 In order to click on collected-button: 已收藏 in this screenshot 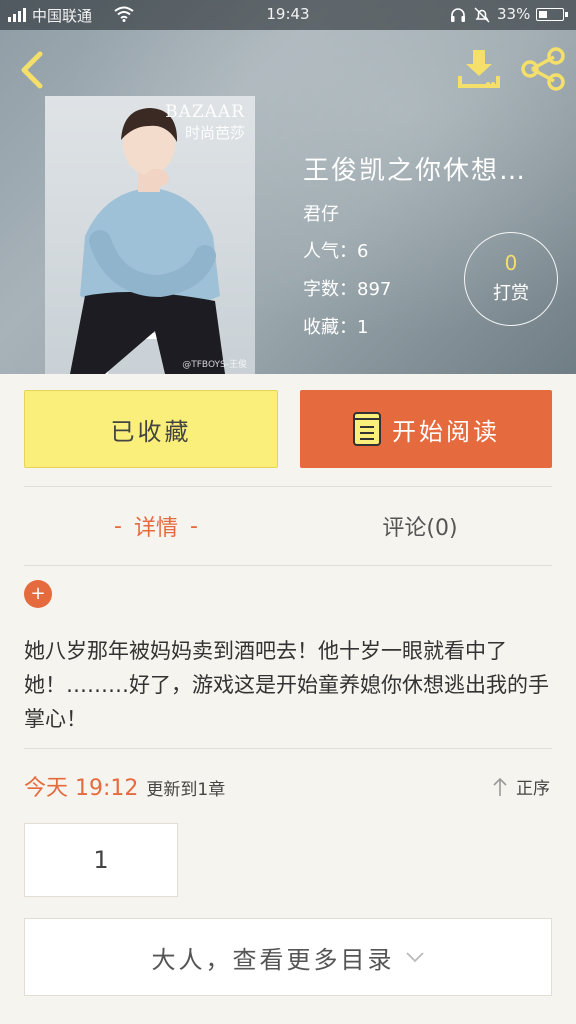, I will do `click(151, 429)`.